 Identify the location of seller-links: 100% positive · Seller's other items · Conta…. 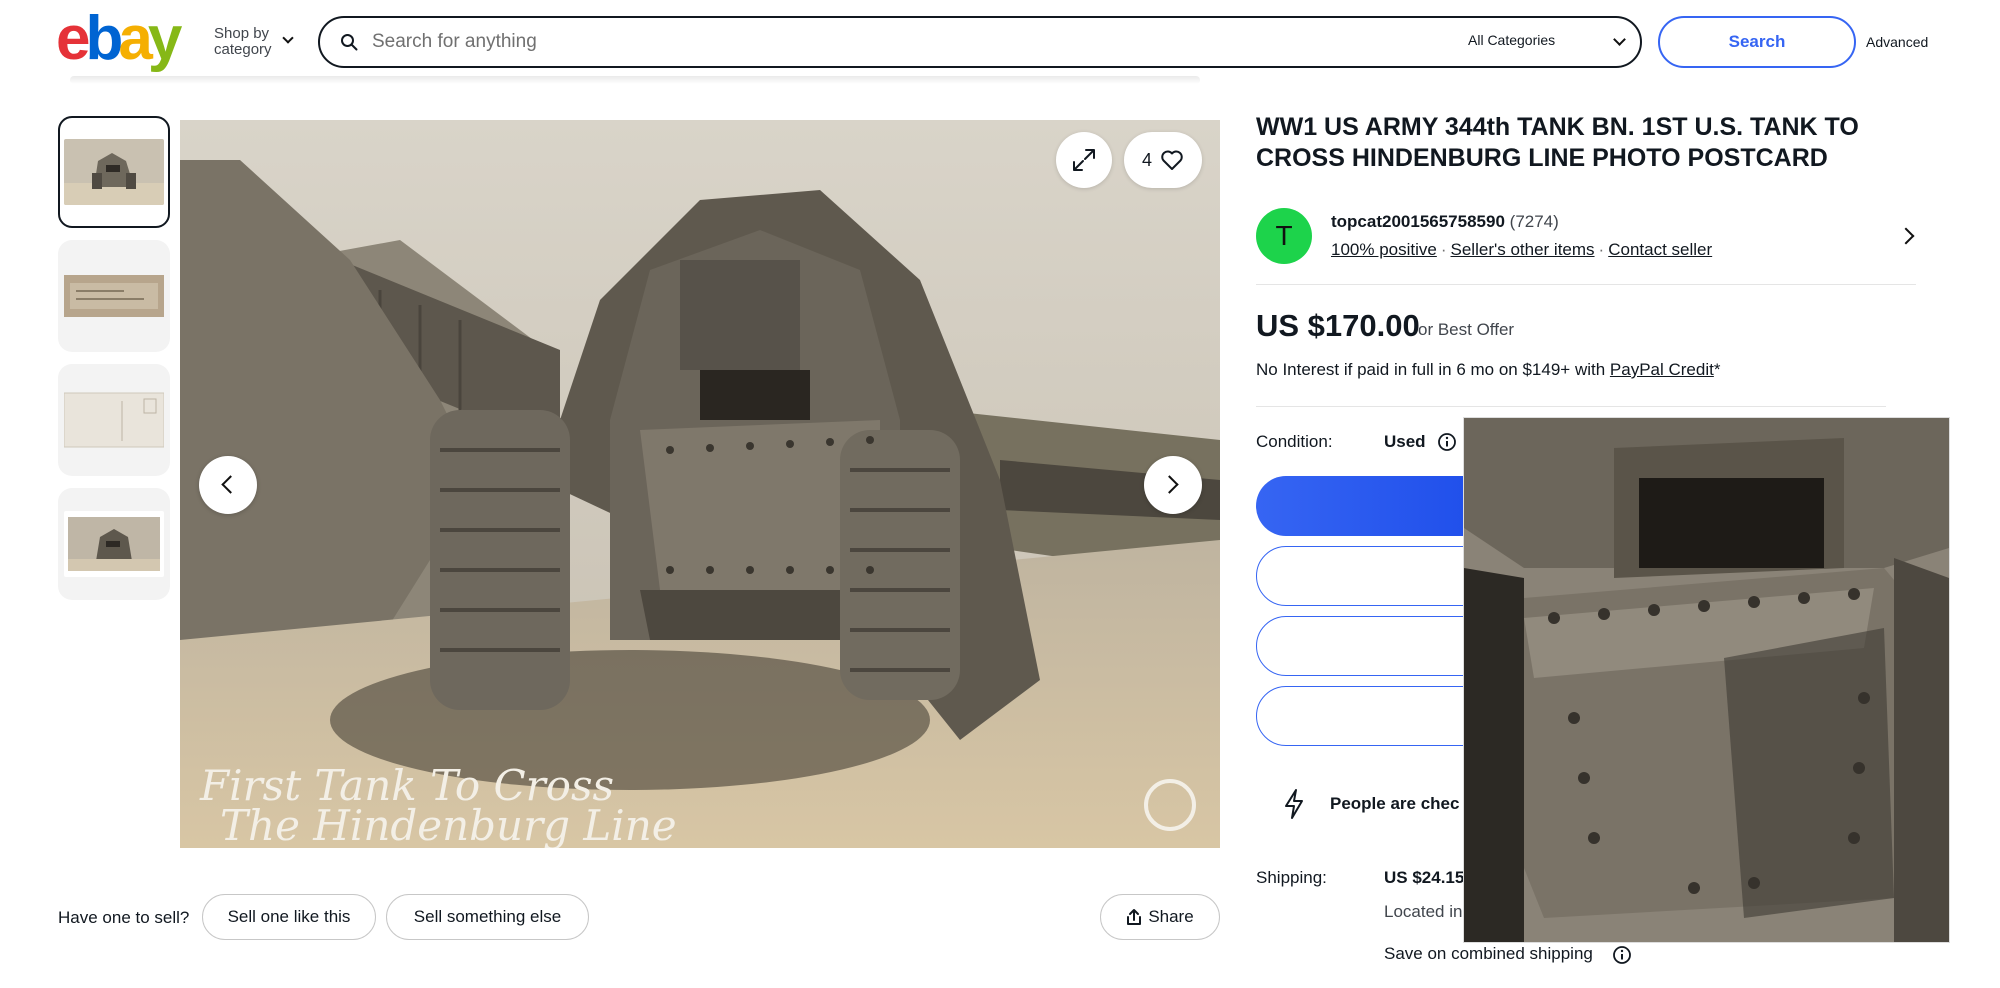
(1521, 250).